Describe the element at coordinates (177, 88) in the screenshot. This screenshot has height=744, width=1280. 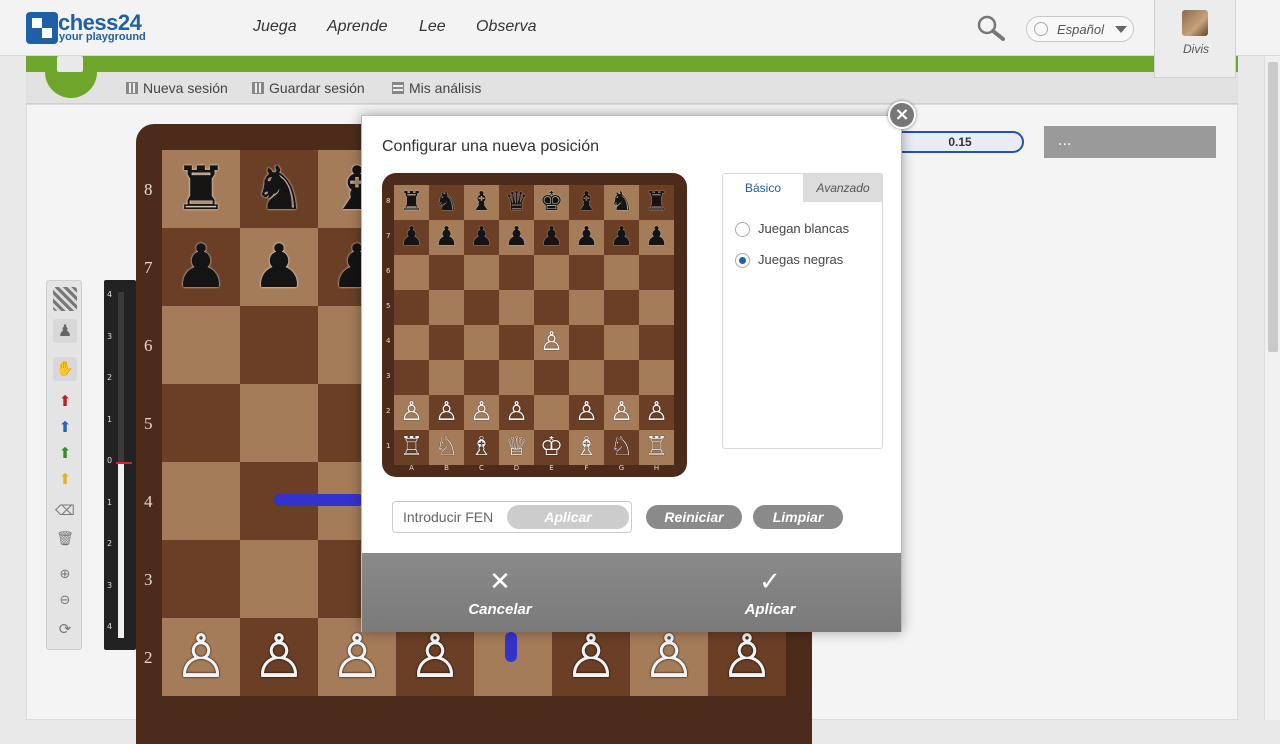
I see `new-session-button: Nueva sesión` at that location.